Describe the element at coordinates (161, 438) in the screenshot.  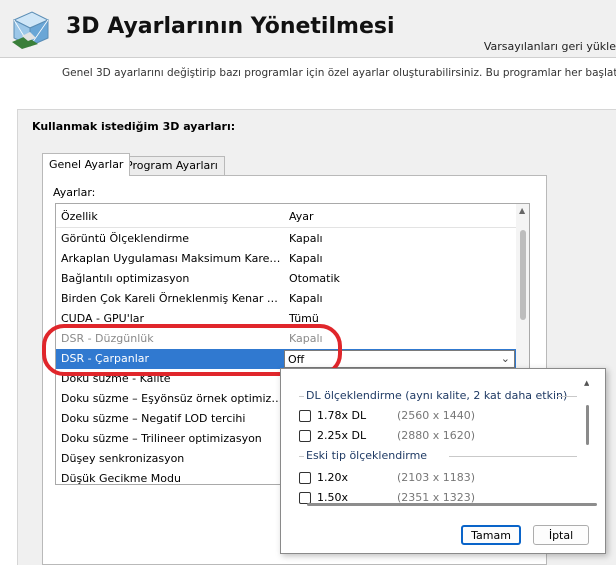
I see `row-feature: Doku süzme – Trilineer optimizasyon` at that location.